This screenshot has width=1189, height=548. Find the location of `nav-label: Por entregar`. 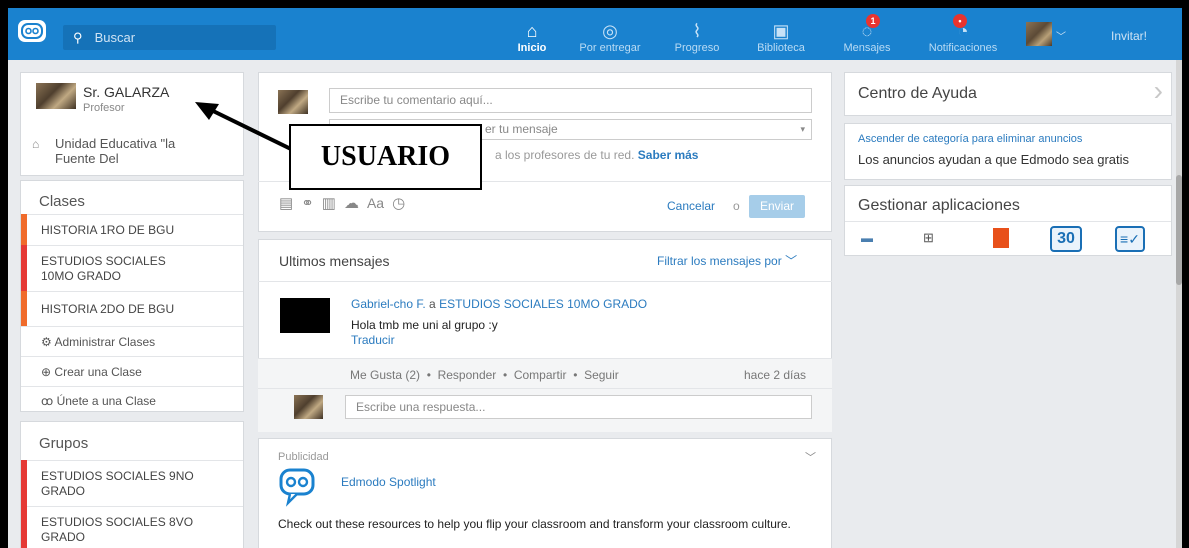

nav-label: Por entregar is located at coordinates (610, 48).